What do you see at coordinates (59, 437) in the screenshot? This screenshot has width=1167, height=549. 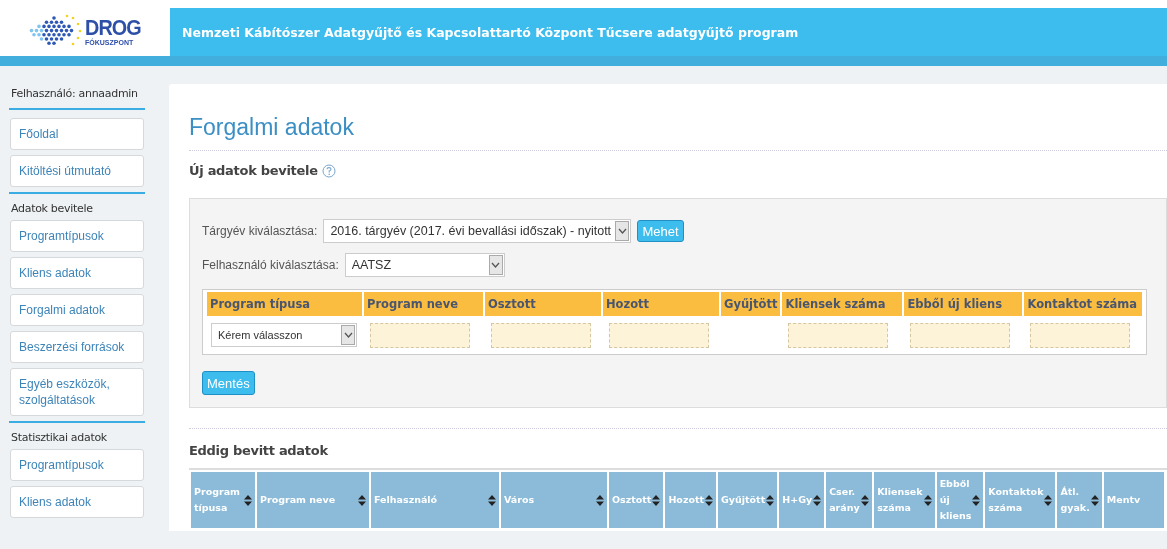 I see `section-heading: Statisztikai adatok` at bounding box center [59, 437].